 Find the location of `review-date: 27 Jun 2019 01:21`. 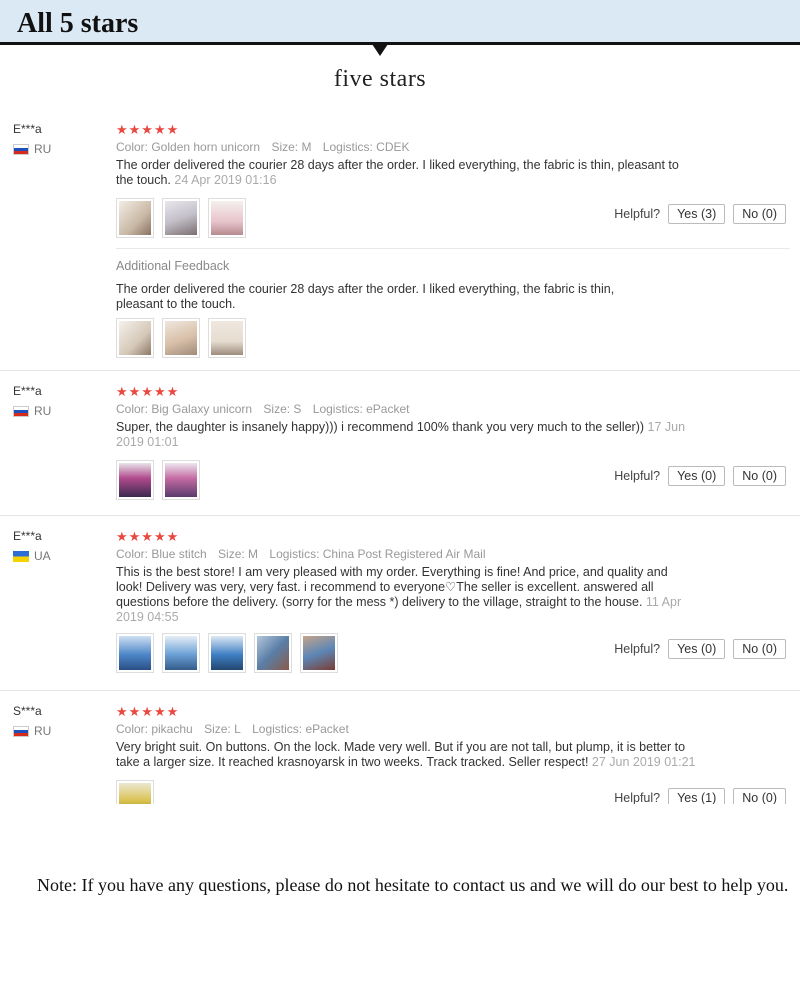

review-date: 27 Jun 2019 01:21 is located at coordinates (643, 762).